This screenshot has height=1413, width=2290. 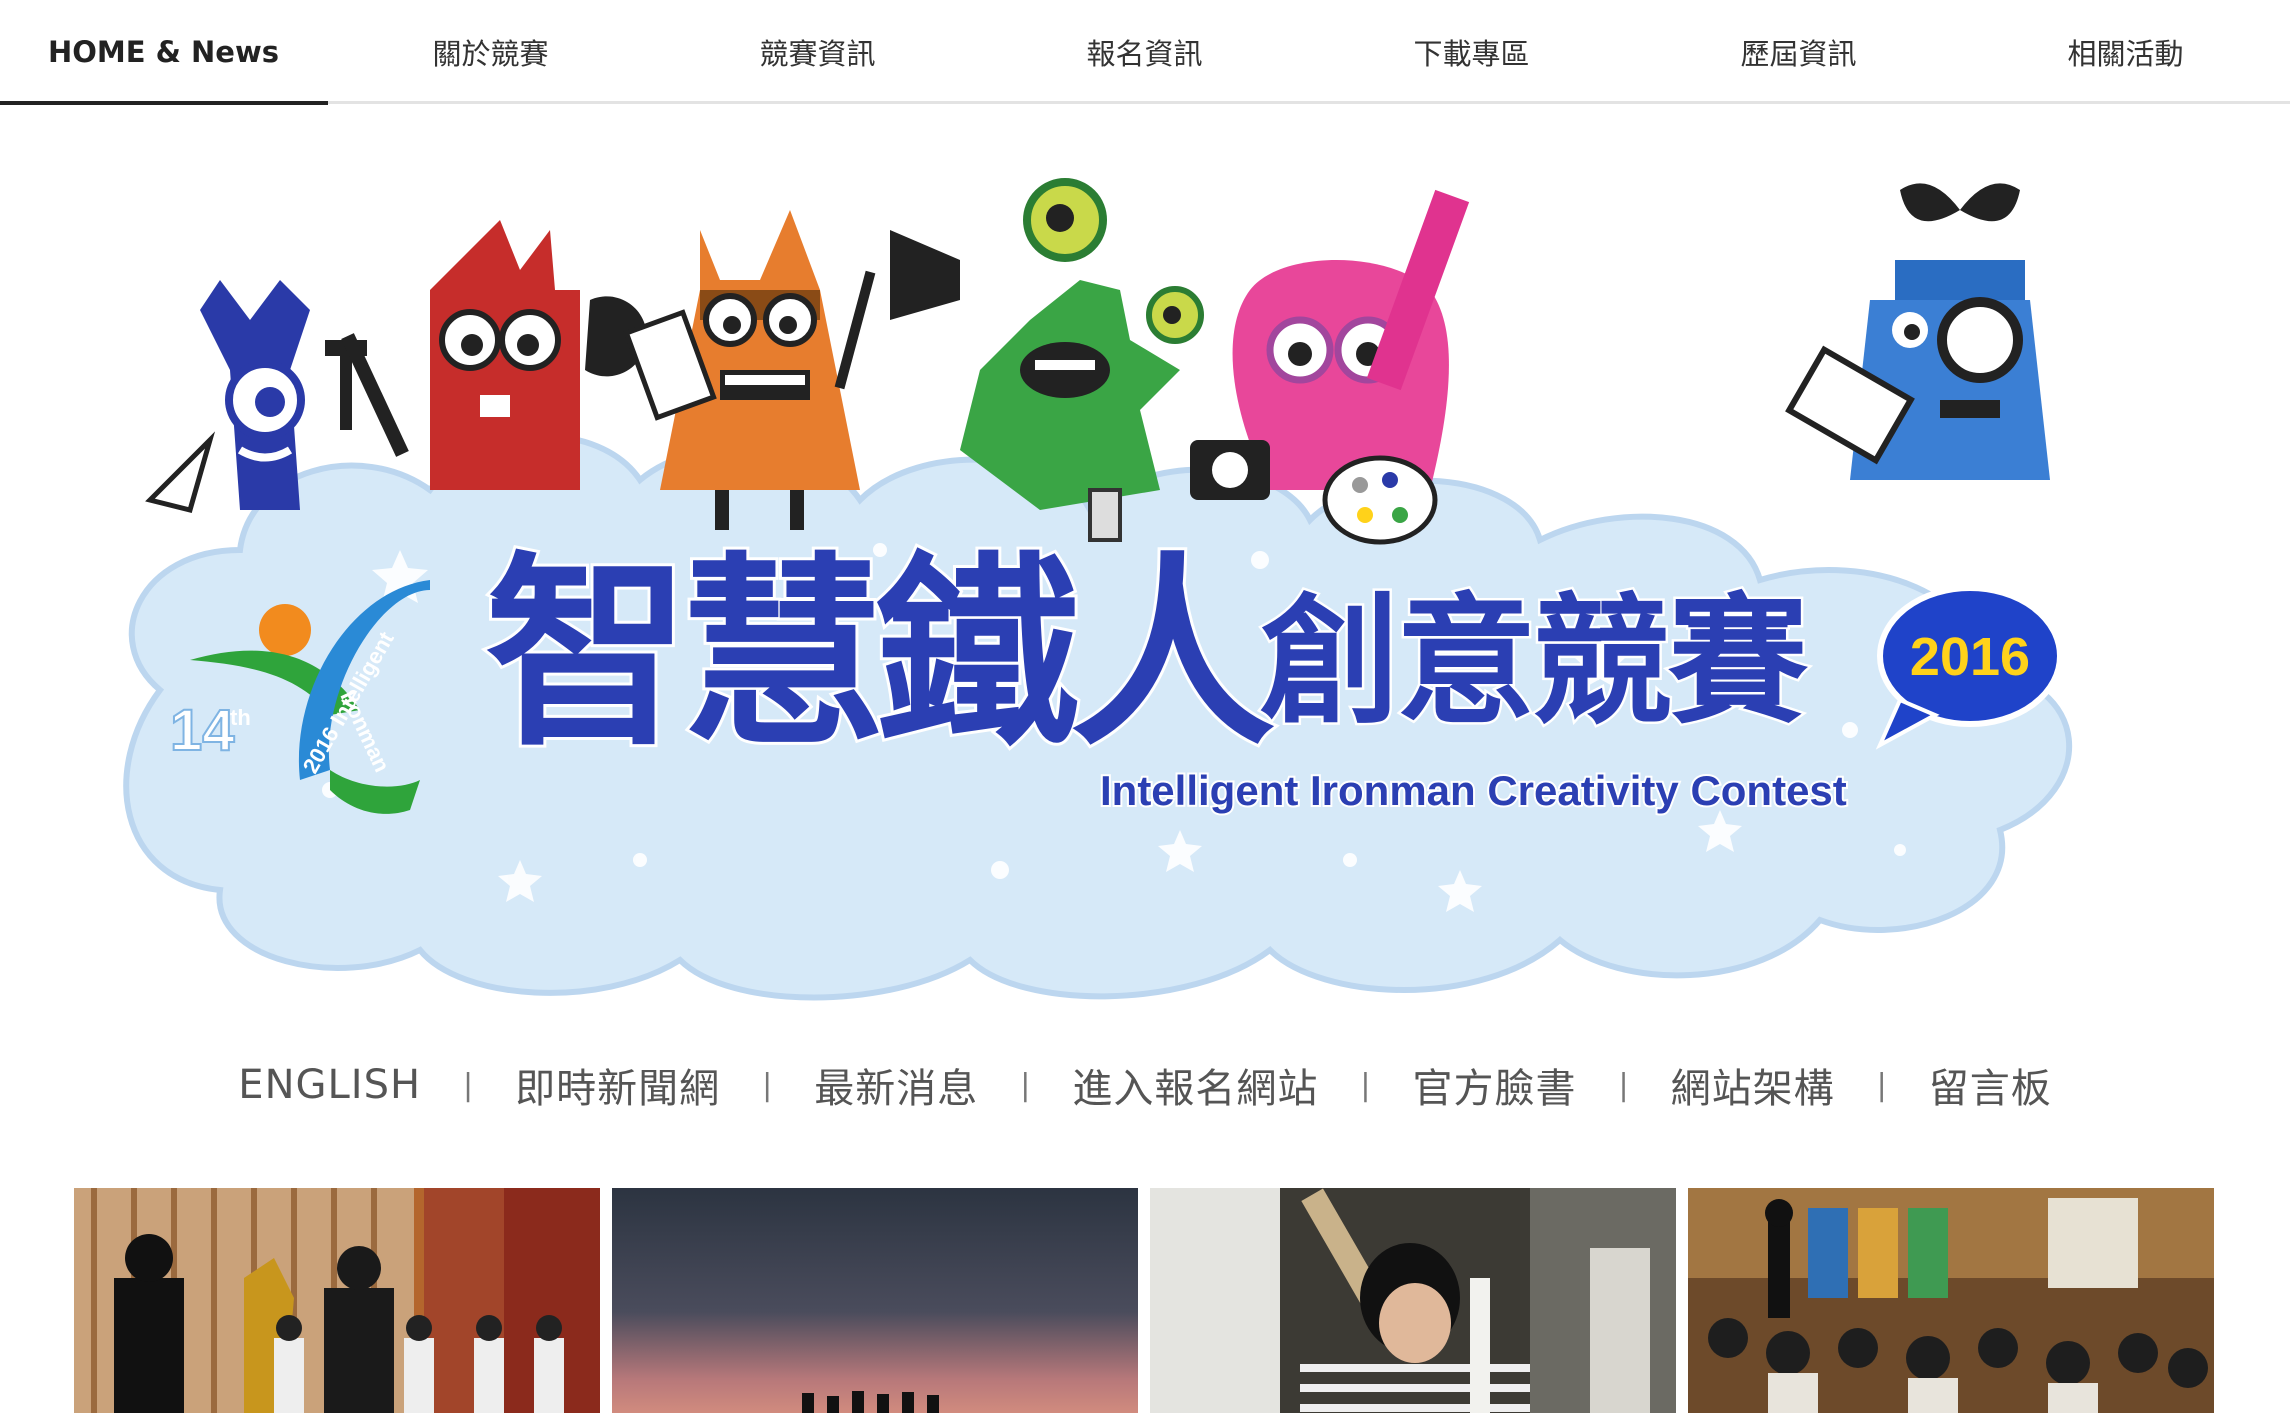 I want to click on nav-about: 關於競賽, so click(x=490, y=52).